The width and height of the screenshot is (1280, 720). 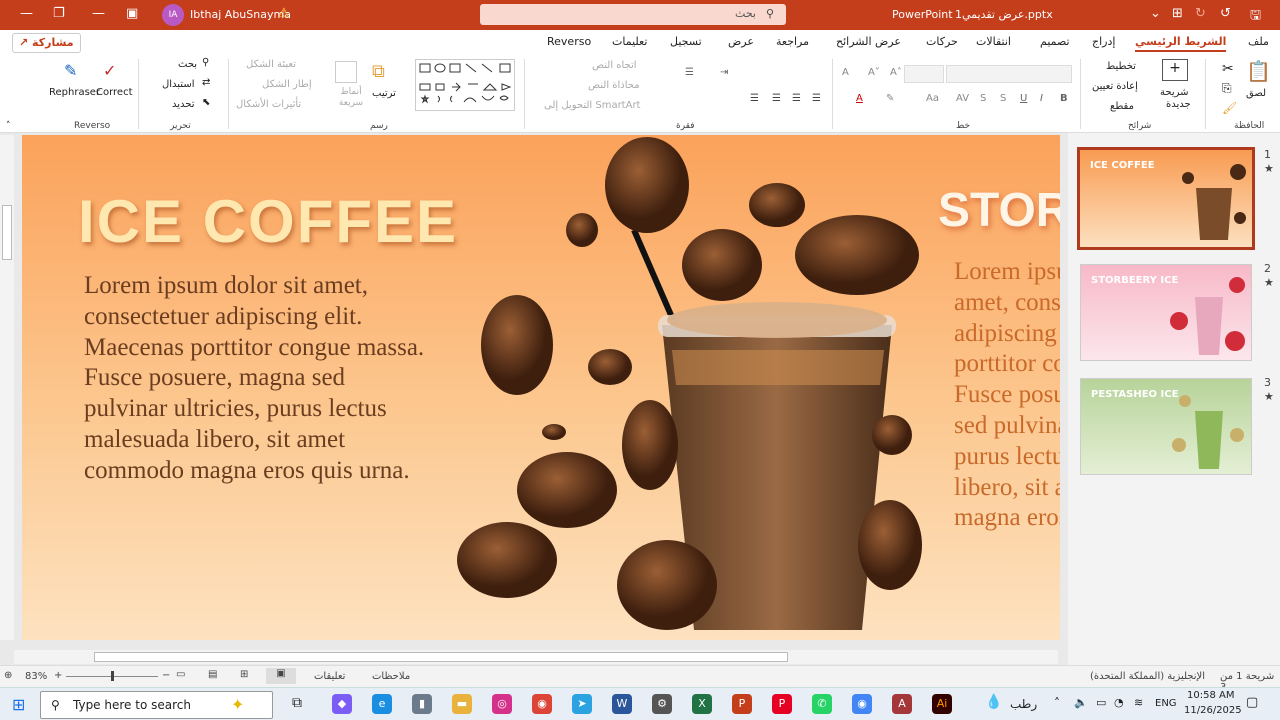 What do you see at coordinates (796, 98) in the screenshot?
I see `align-center-icon: ☰` at bounding box center [796, 98].